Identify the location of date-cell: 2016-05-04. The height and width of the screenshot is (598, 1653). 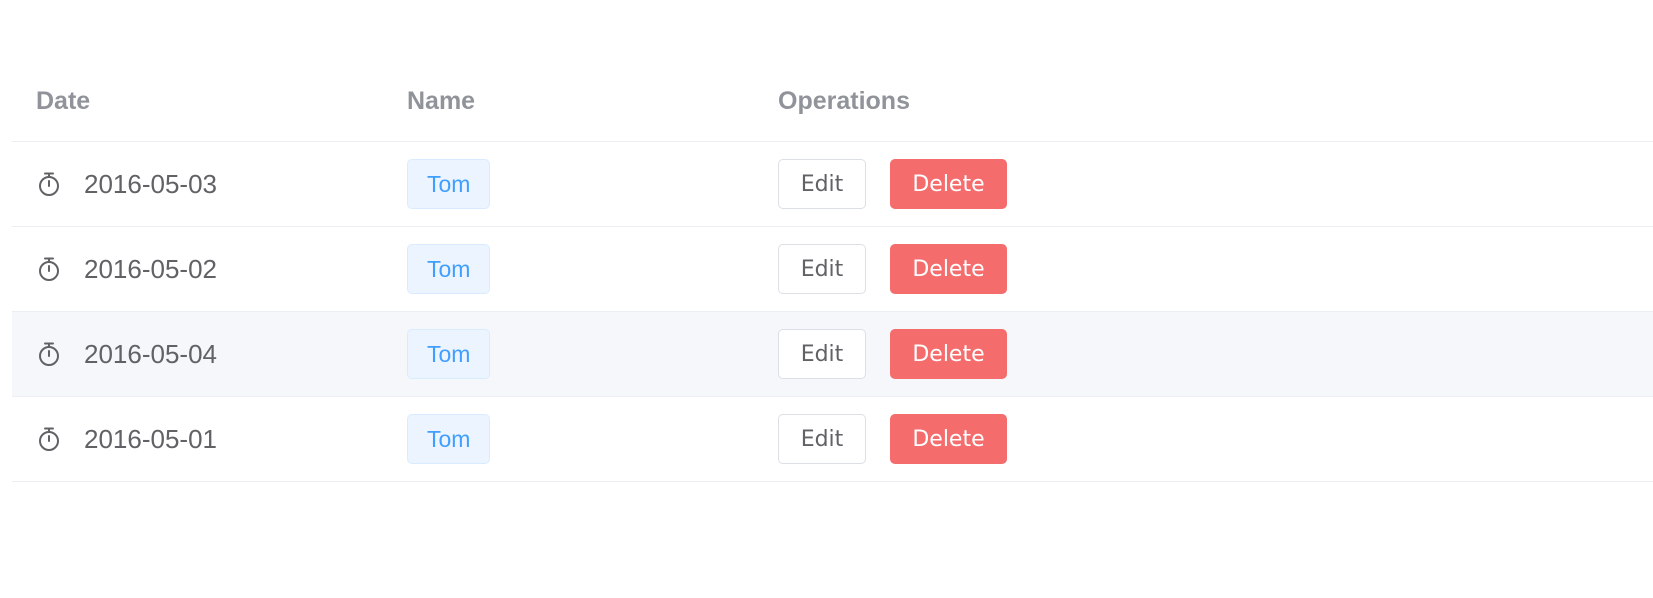
(197, 354).